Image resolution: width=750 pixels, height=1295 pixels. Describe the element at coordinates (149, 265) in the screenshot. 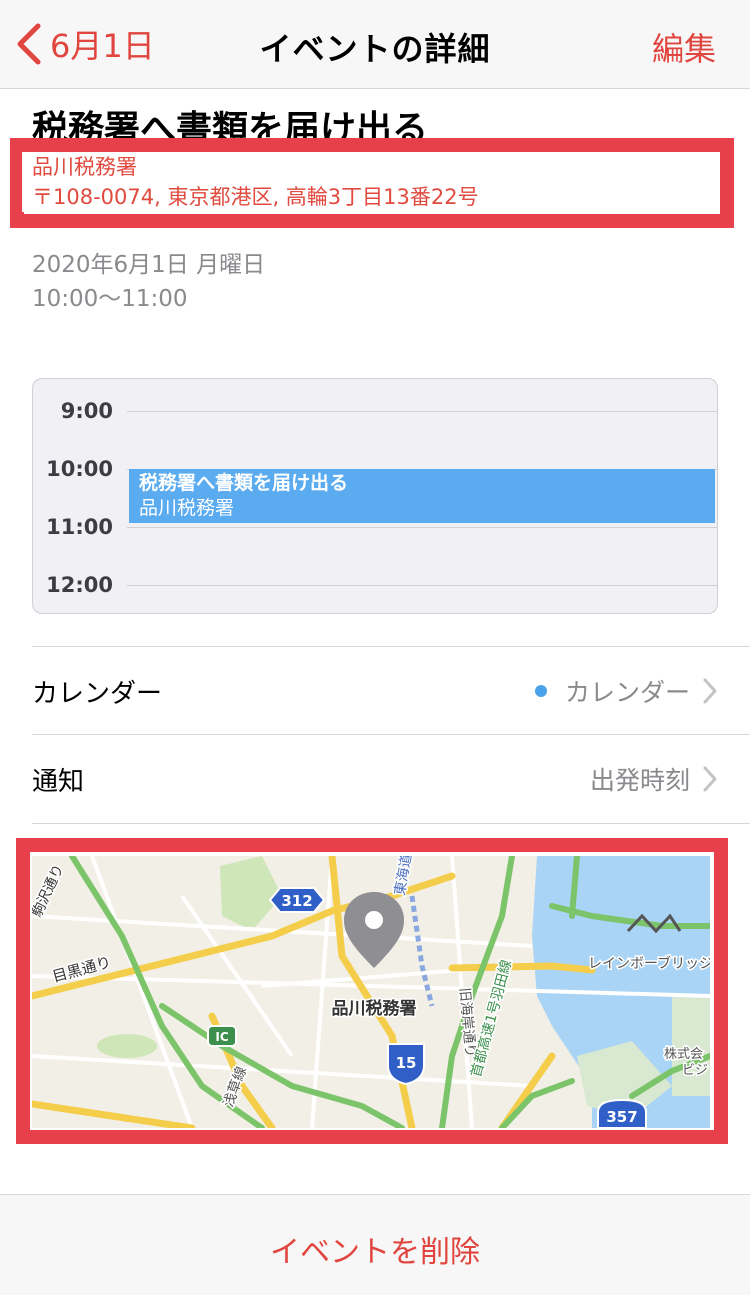

I see `event-date: 2020年6月1日 月曜日` at that location.